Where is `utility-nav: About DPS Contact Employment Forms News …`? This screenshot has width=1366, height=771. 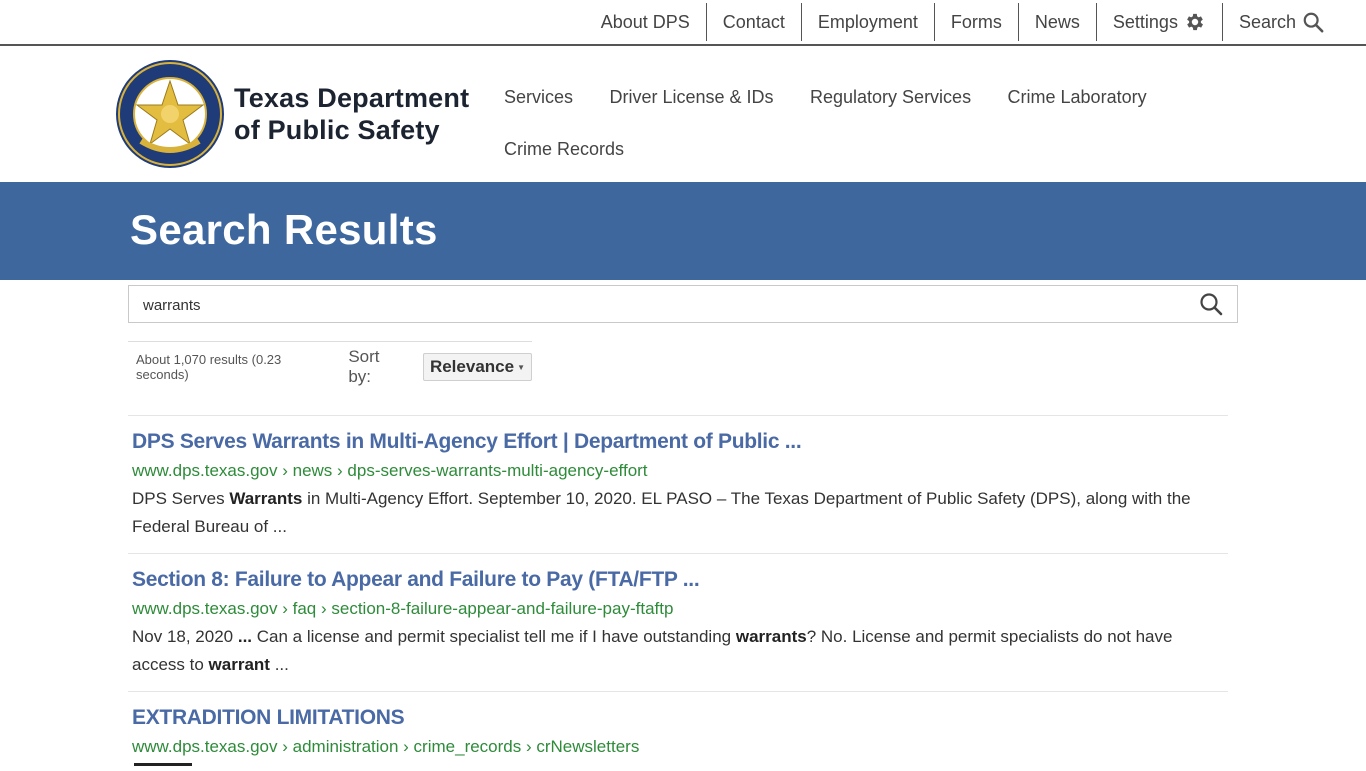
utility-nav: About DPS Contact Employment Forms News … is located at coordinates (962, 22).